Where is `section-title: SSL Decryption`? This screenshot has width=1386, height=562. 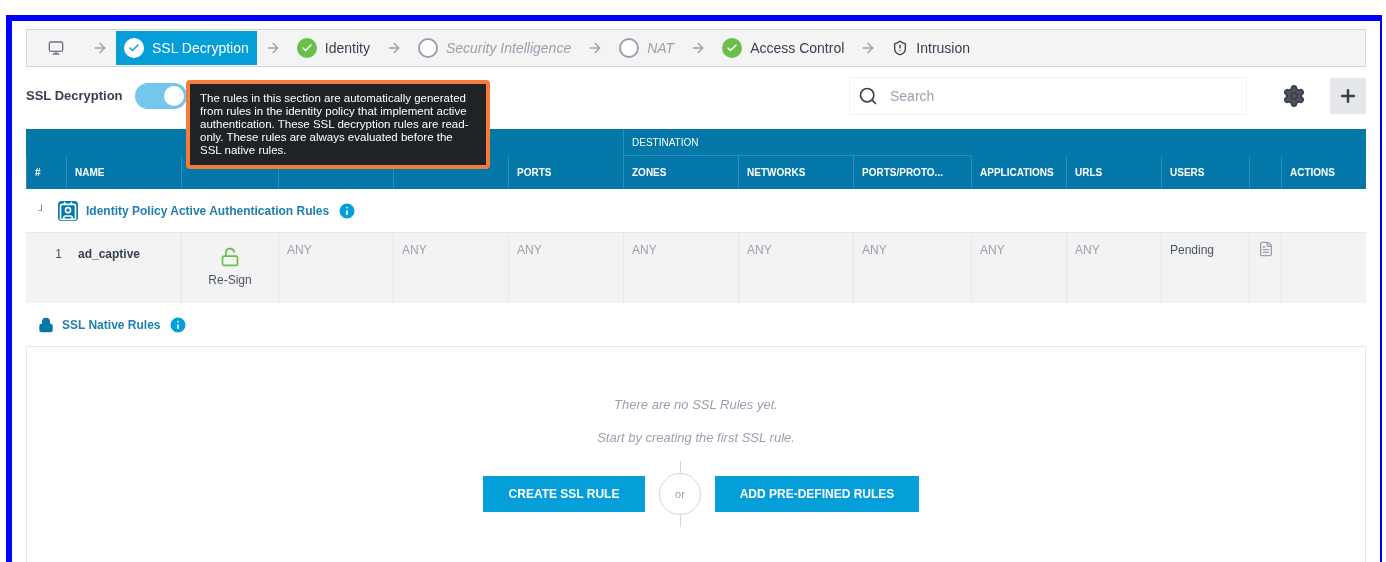
section-title: SSL Decryption is located at coordinates (74, 96).